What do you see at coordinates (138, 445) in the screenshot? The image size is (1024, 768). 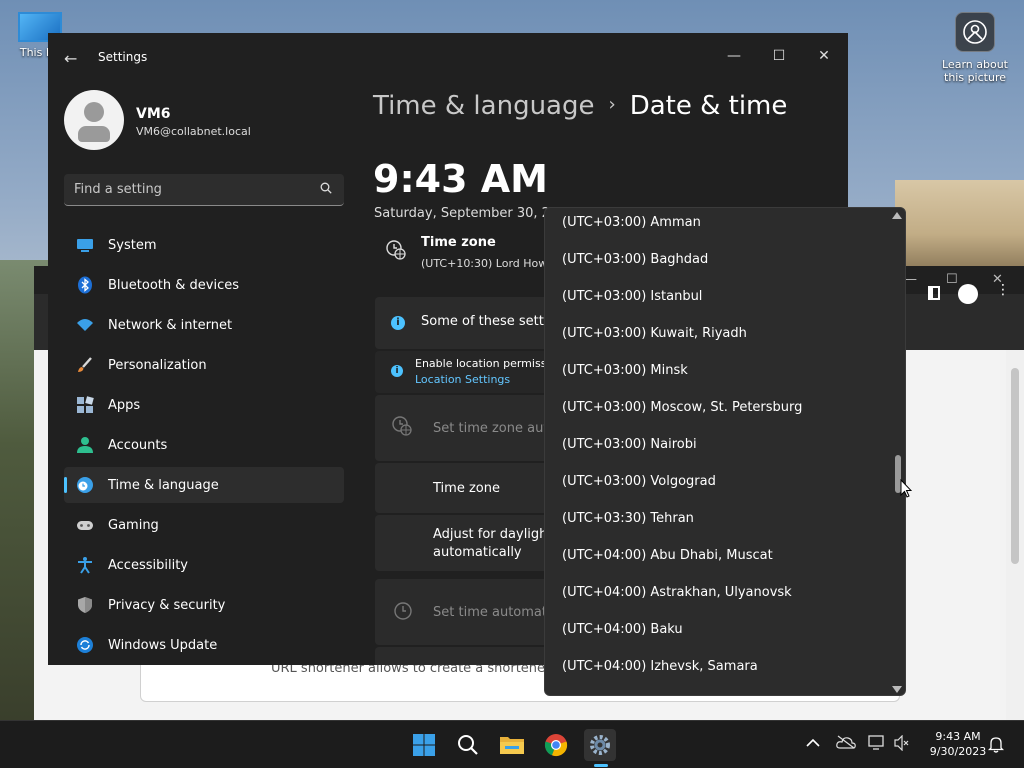 I see `sidebar-item-label: Accounts` at bounding box center [138, 445].